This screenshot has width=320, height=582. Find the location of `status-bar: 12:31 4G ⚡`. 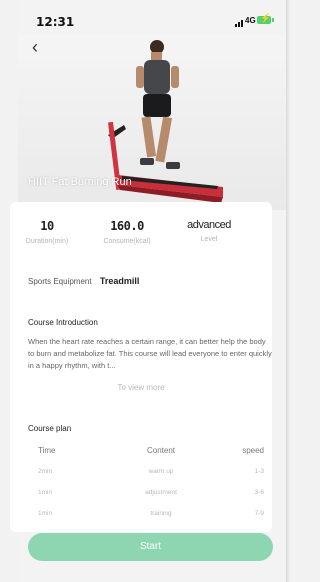

status-bar: 12:31 4G ⚡ is located at coordinates (153, 20).